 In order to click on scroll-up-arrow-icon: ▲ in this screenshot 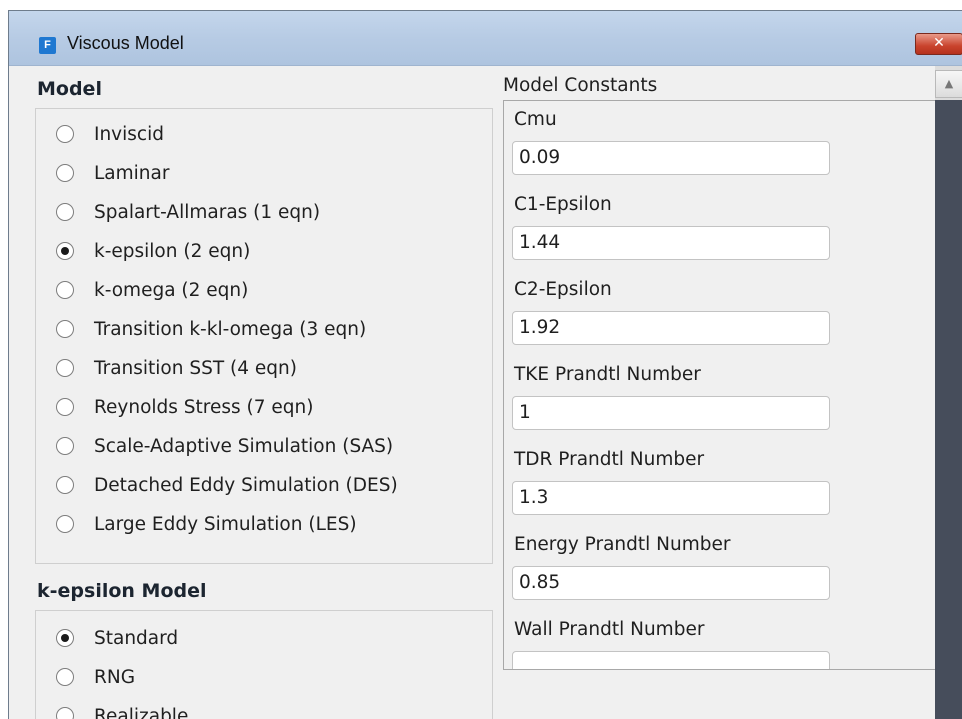, I will do `click(948, 84)`.